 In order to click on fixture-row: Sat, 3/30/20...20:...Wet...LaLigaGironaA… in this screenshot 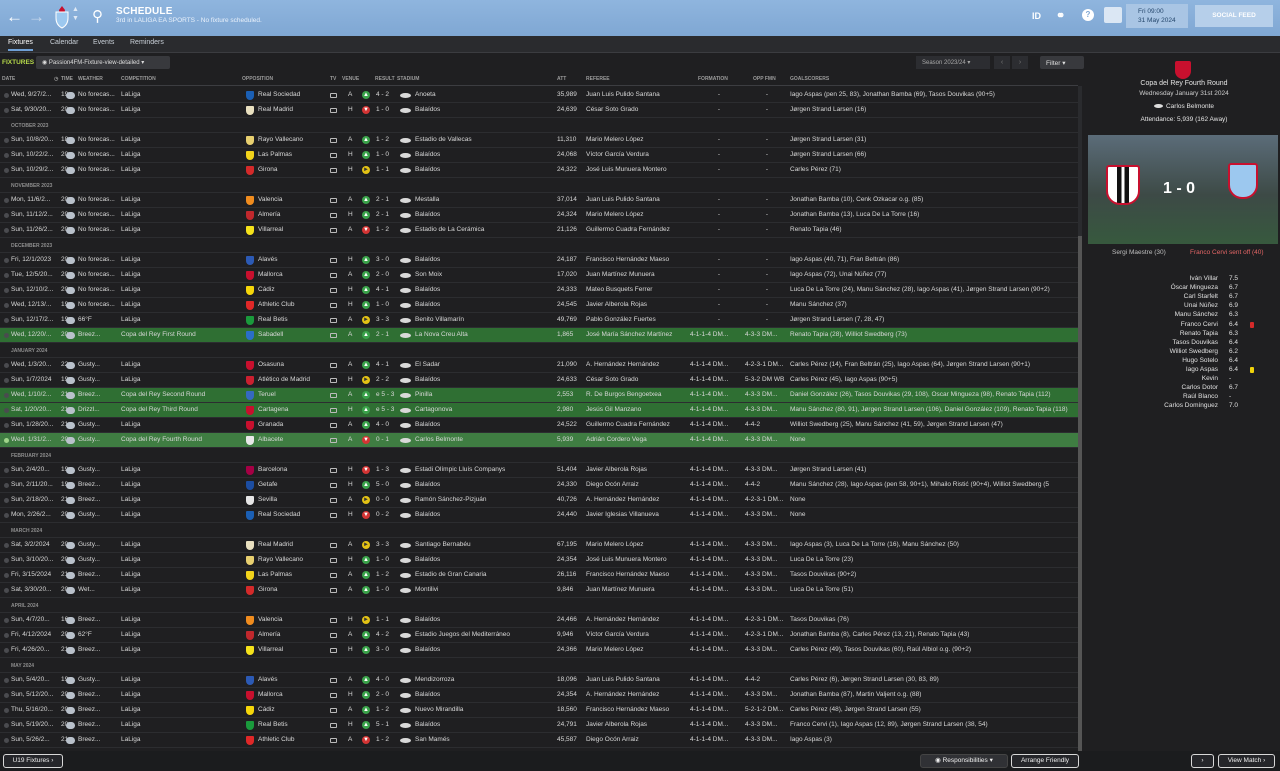, I will do `click(539, 590)`.